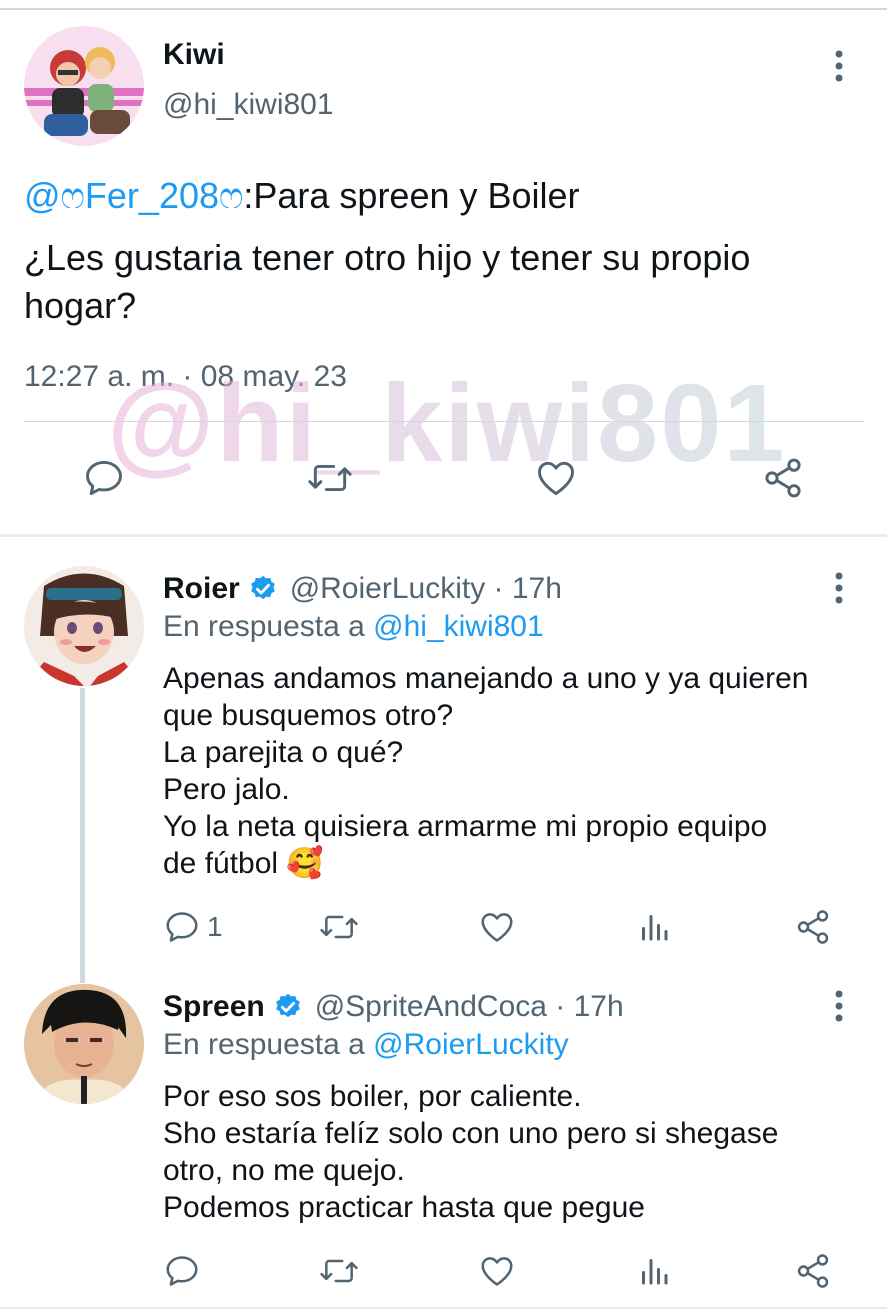  What do you see at coordinates (404, 1207) in the screenshot?
I see `reply-line: Podemos practicar hasta que pegue` at bounding box center [404, 1207].